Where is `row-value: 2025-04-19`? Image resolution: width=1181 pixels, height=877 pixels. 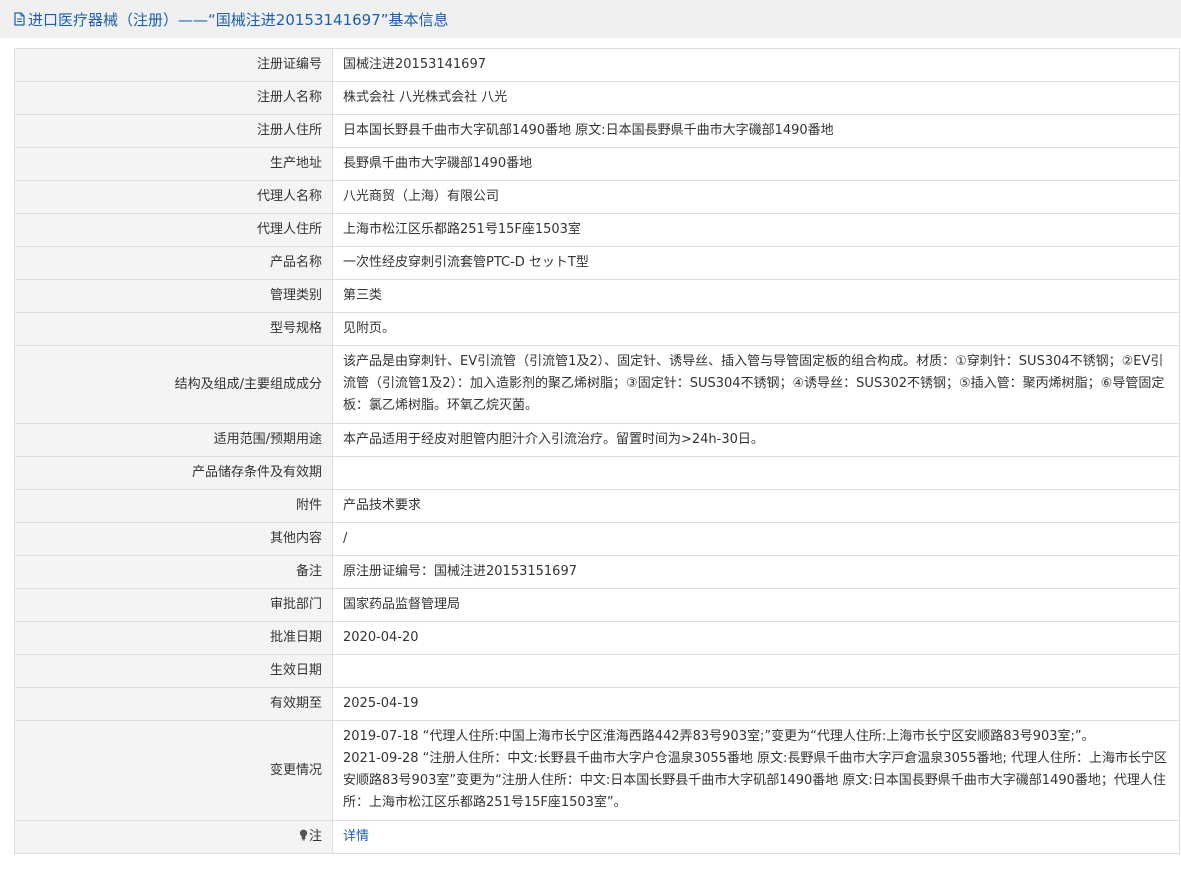
row-value: 2025-04-19 is located at coordinates (756, 704).